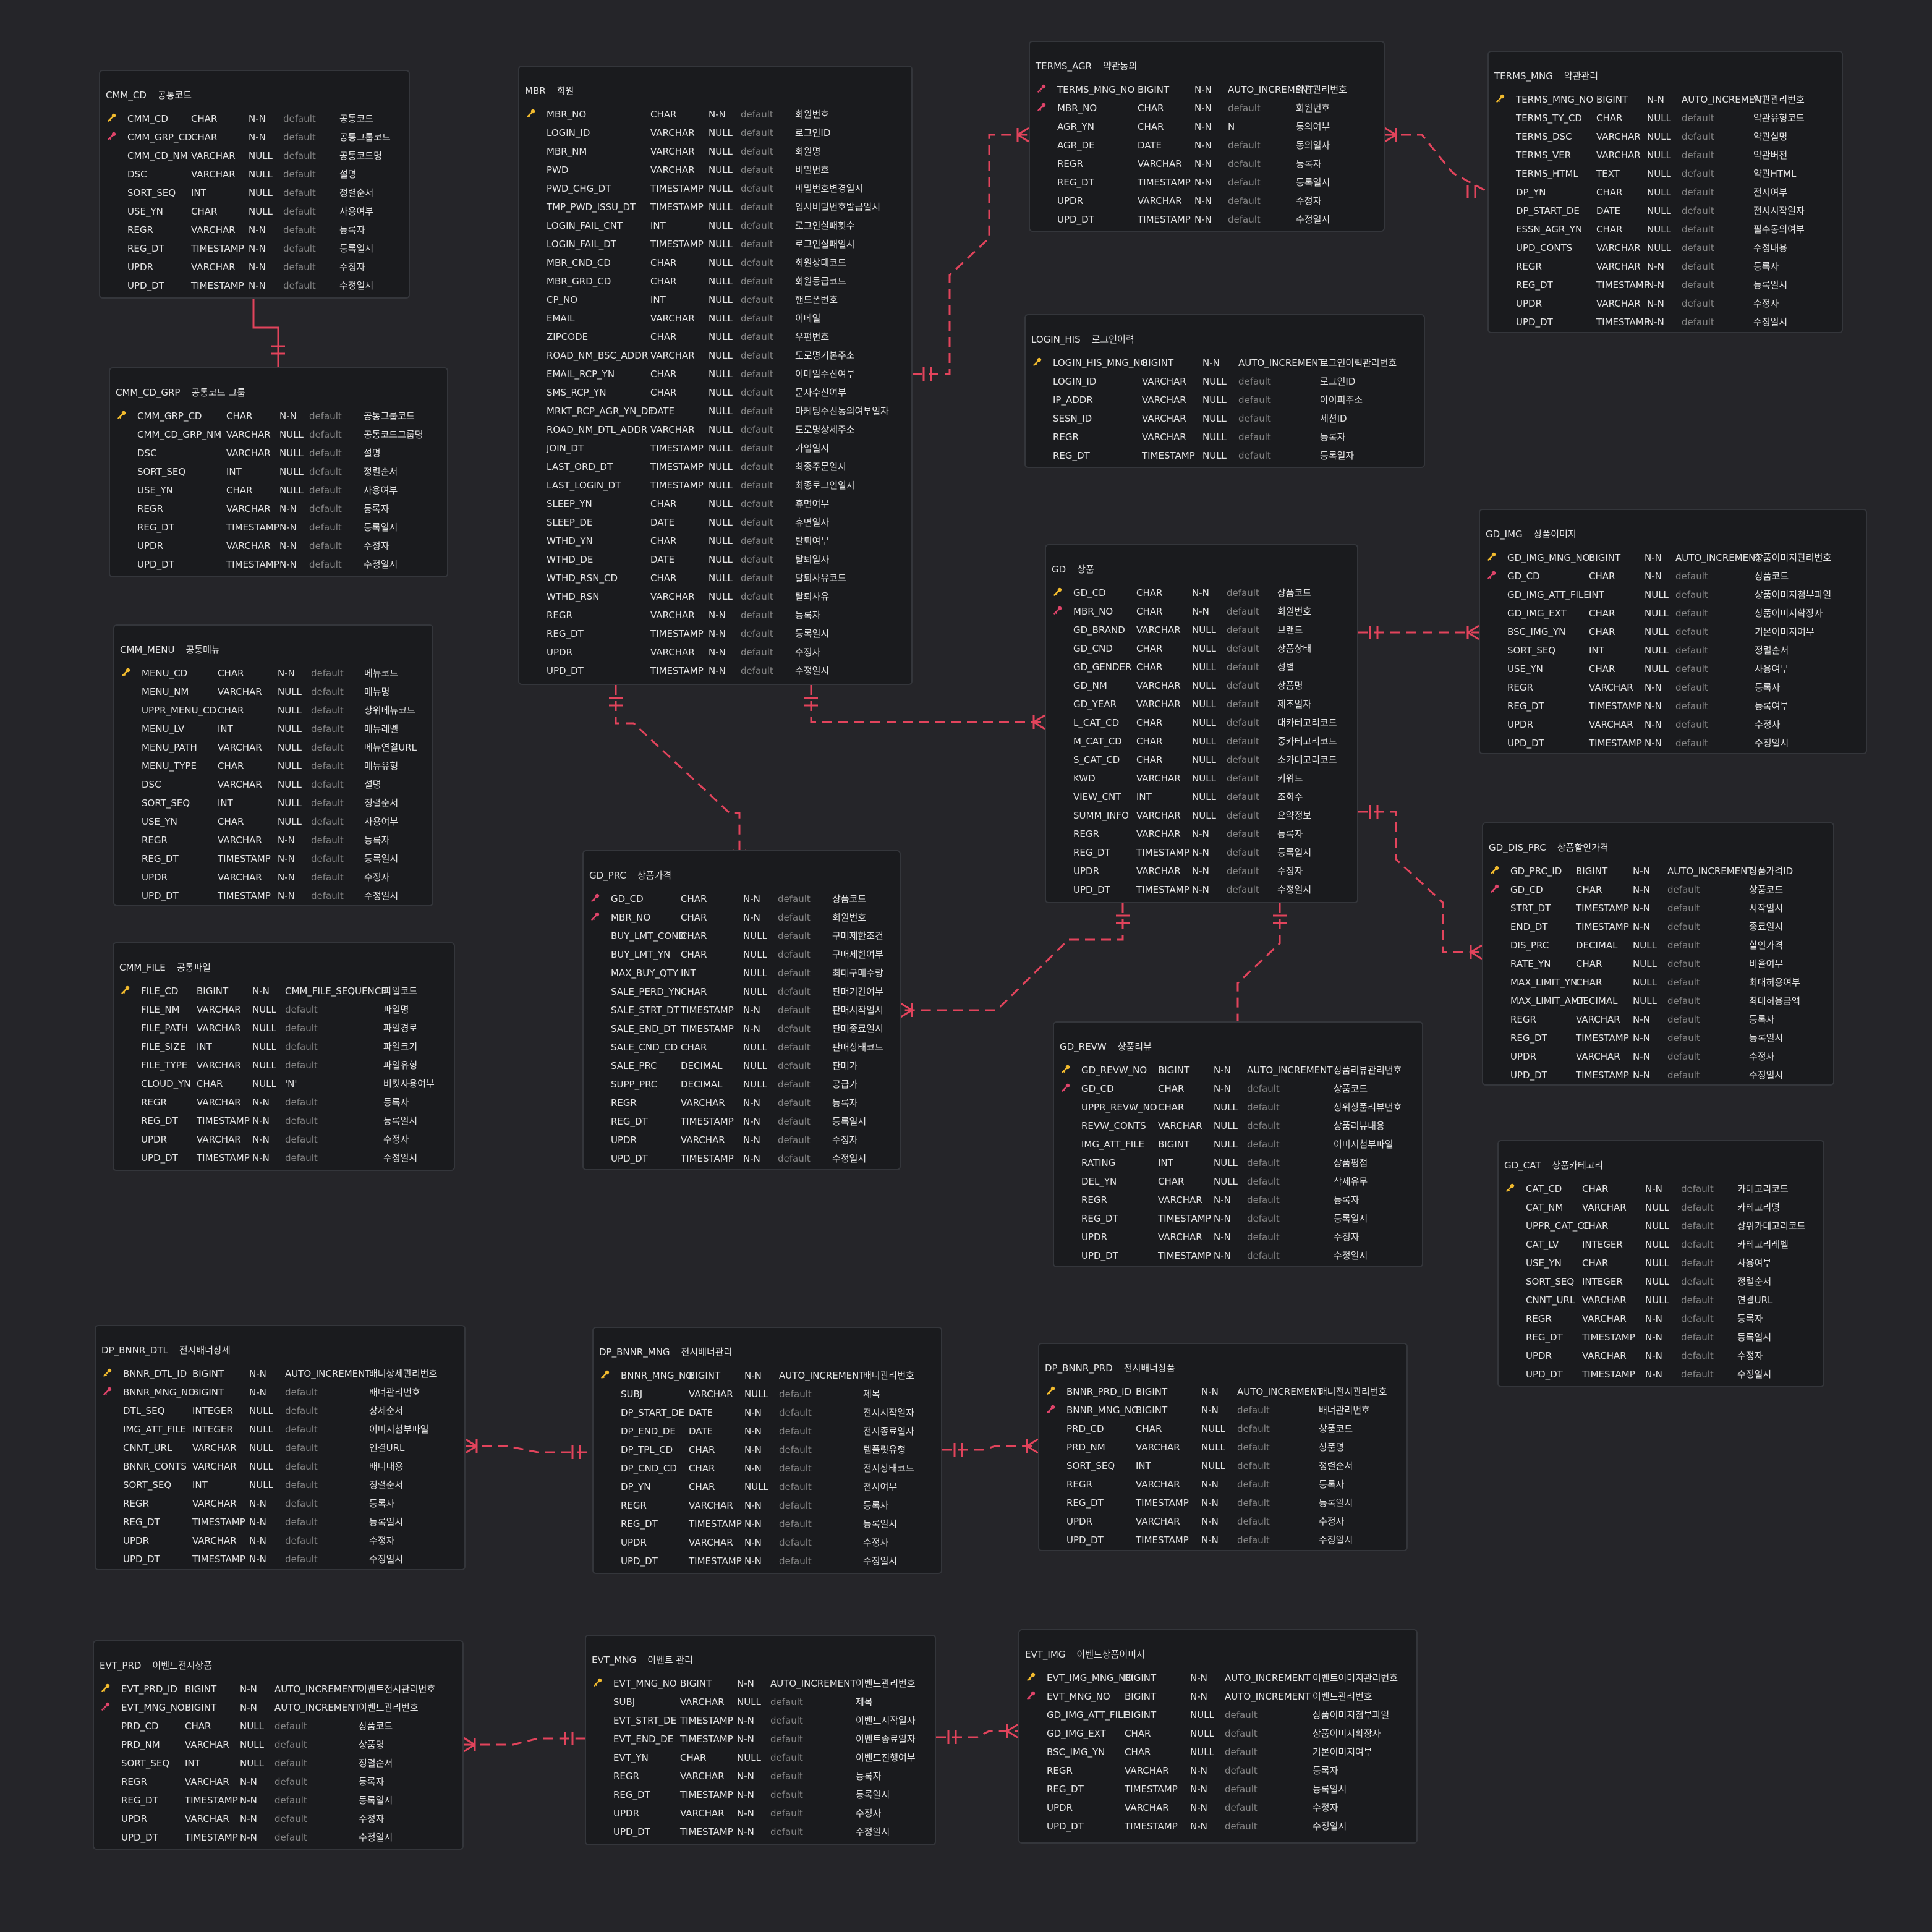  I want to click on column-row: EMAIL_RCP_YN CHAR NULL default 이메일수신여부, so click(717, 374).